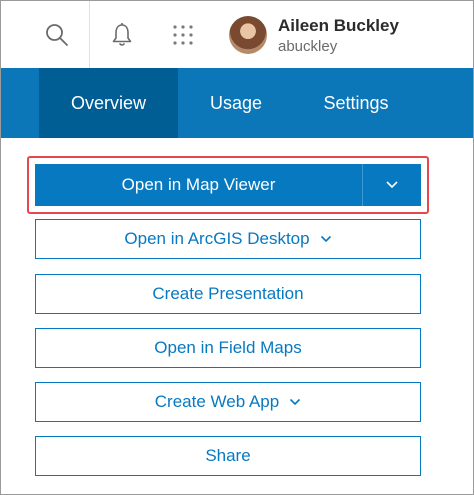  I want to click on tab-settings: Settings, so click(356, 103).